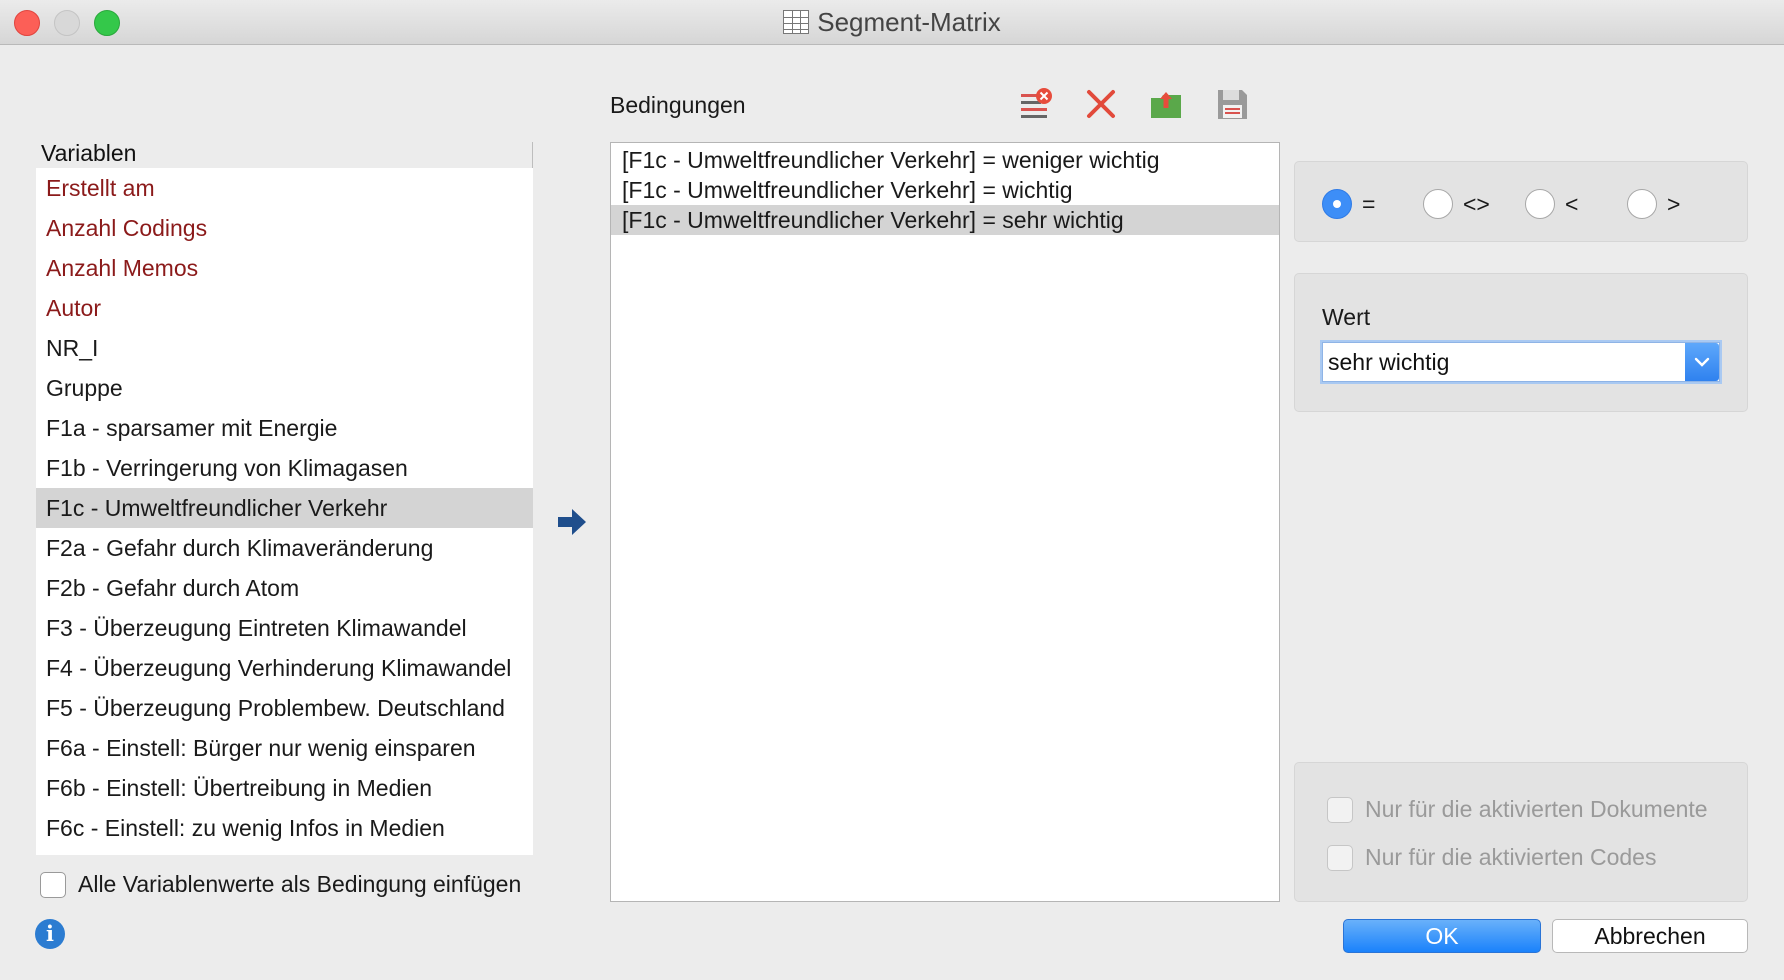 The height and width of the screenshot is (980, 1784). Describe the element at coordinates (284, 828) in the screenshot. I see `variable-list-item: F6c - Einstell: zu wenig Infos in Medien` at that location.